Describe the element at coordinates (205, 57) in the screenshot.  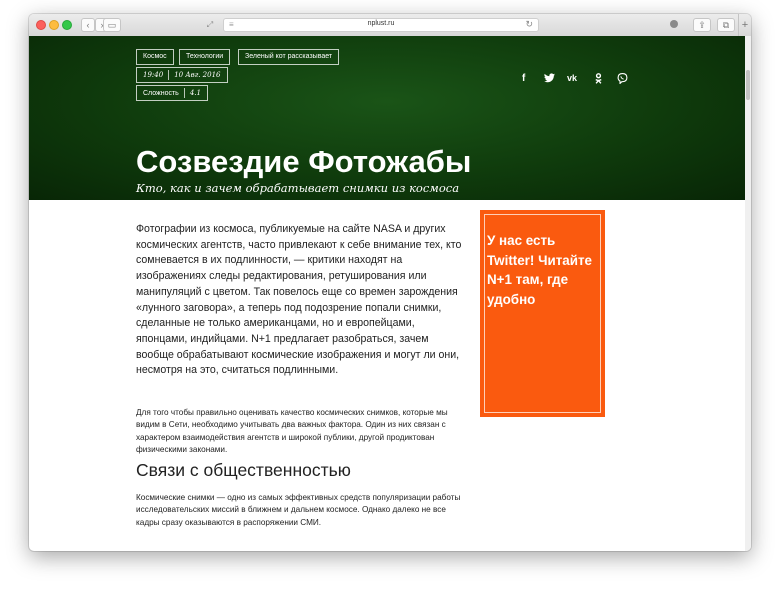
I see `tag-technology: Технологии` at that location.